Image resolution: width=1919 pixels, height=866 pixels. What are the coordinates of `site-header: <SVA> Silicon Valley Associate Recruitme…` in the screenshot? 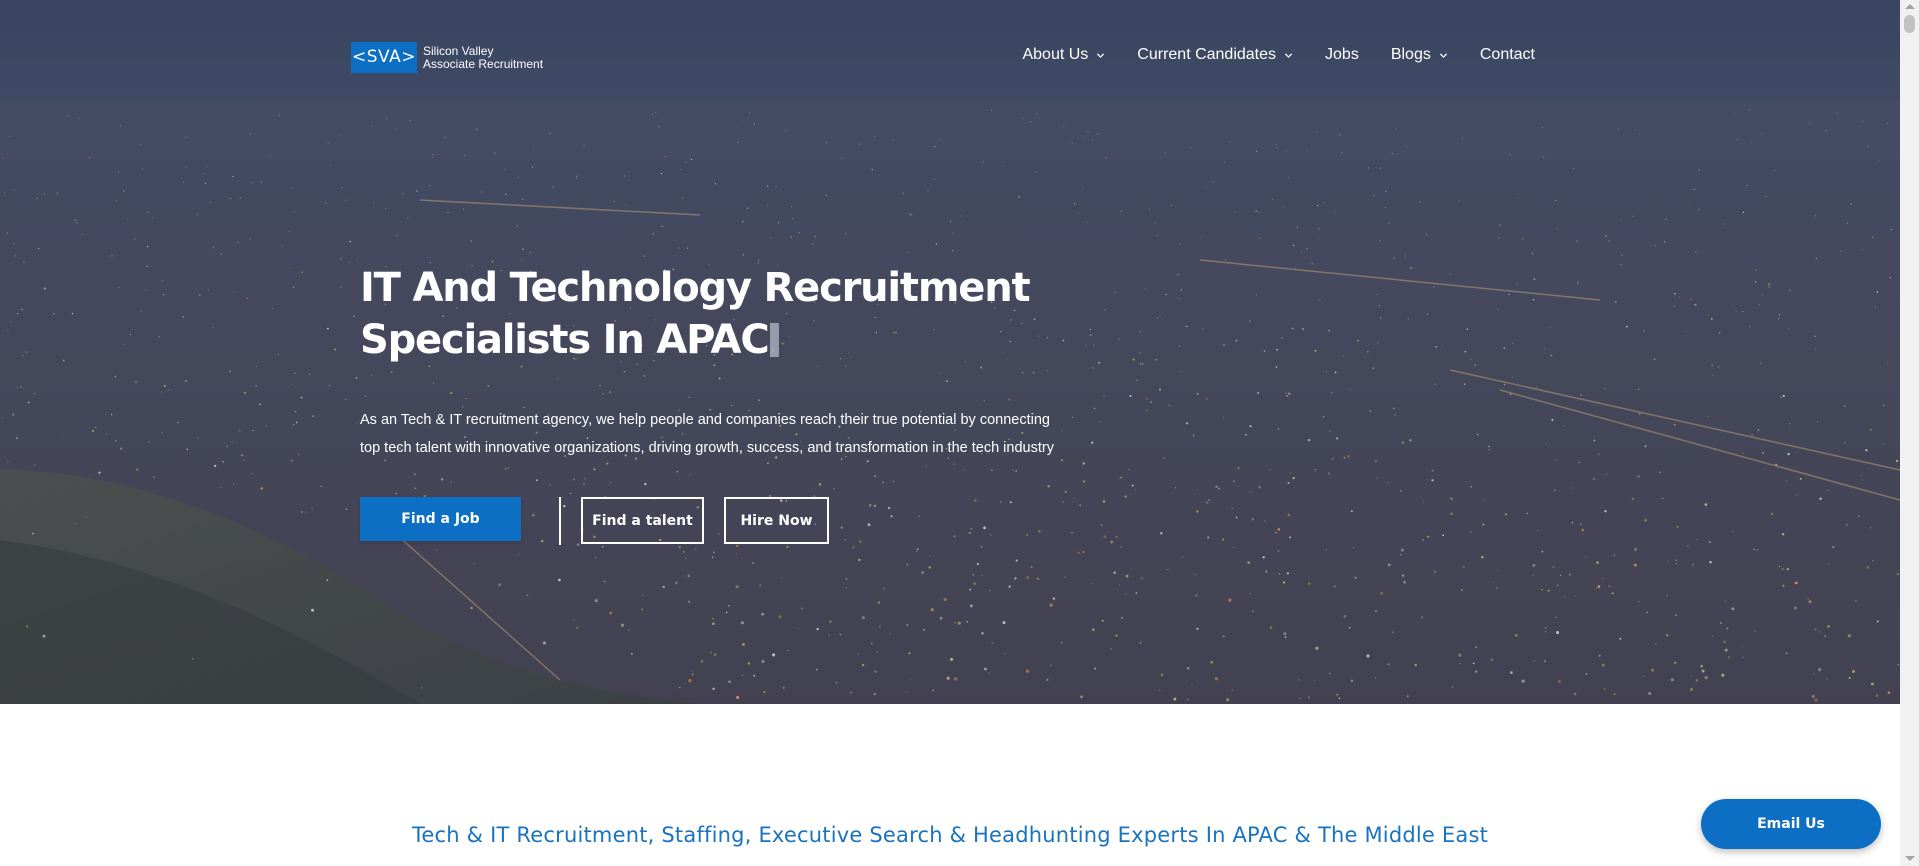 It's located at (950, 56).